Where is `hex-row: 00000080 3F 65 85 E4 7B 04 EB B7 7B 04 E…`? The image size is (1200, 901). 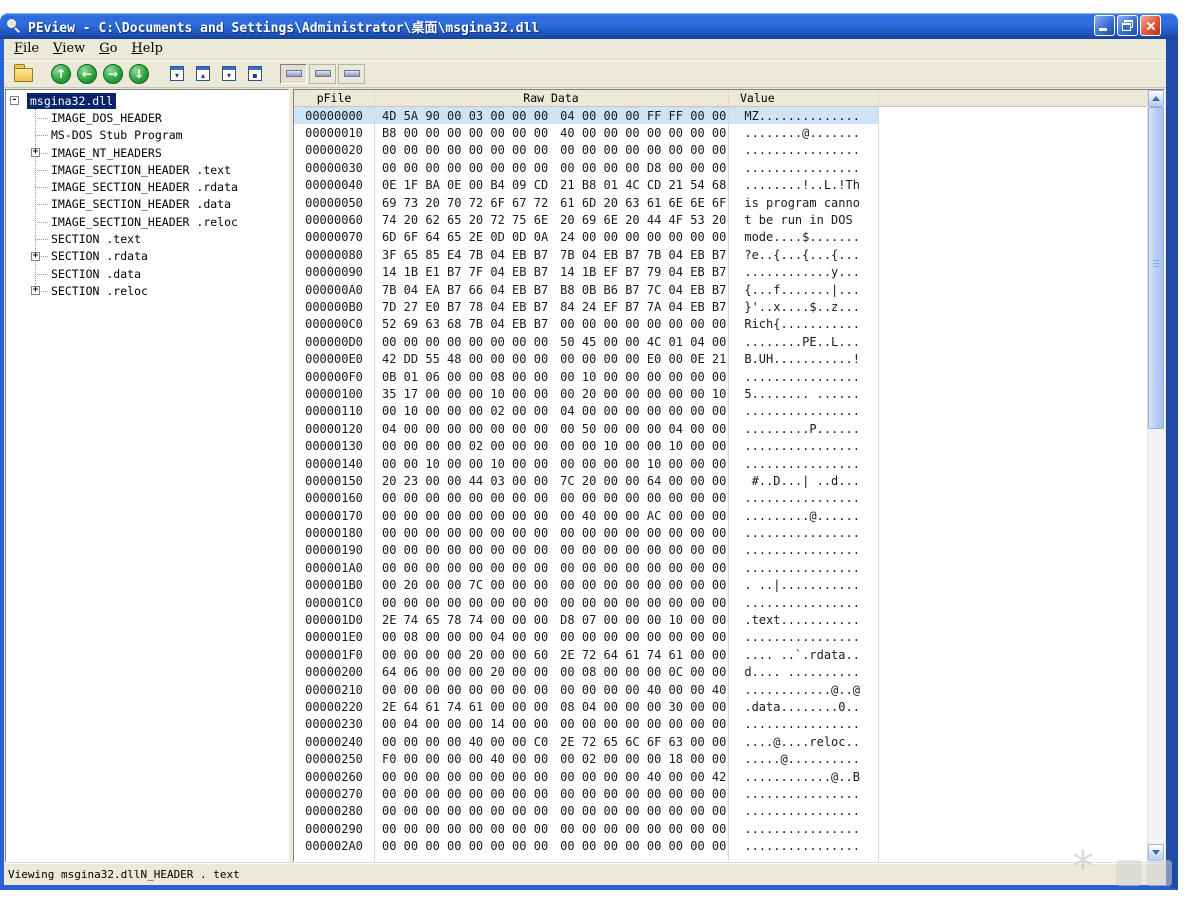 hex-row: 00000080 3F 65 85 E4 7B 04 EB B7 7B 04 E… is located at coordinates (729, 254).